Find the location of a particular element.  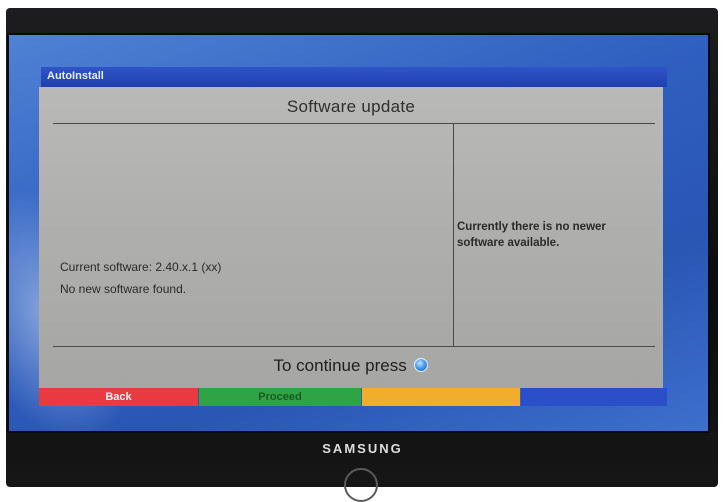

proceed-button: Proceed is located at coordinates (280, 397).